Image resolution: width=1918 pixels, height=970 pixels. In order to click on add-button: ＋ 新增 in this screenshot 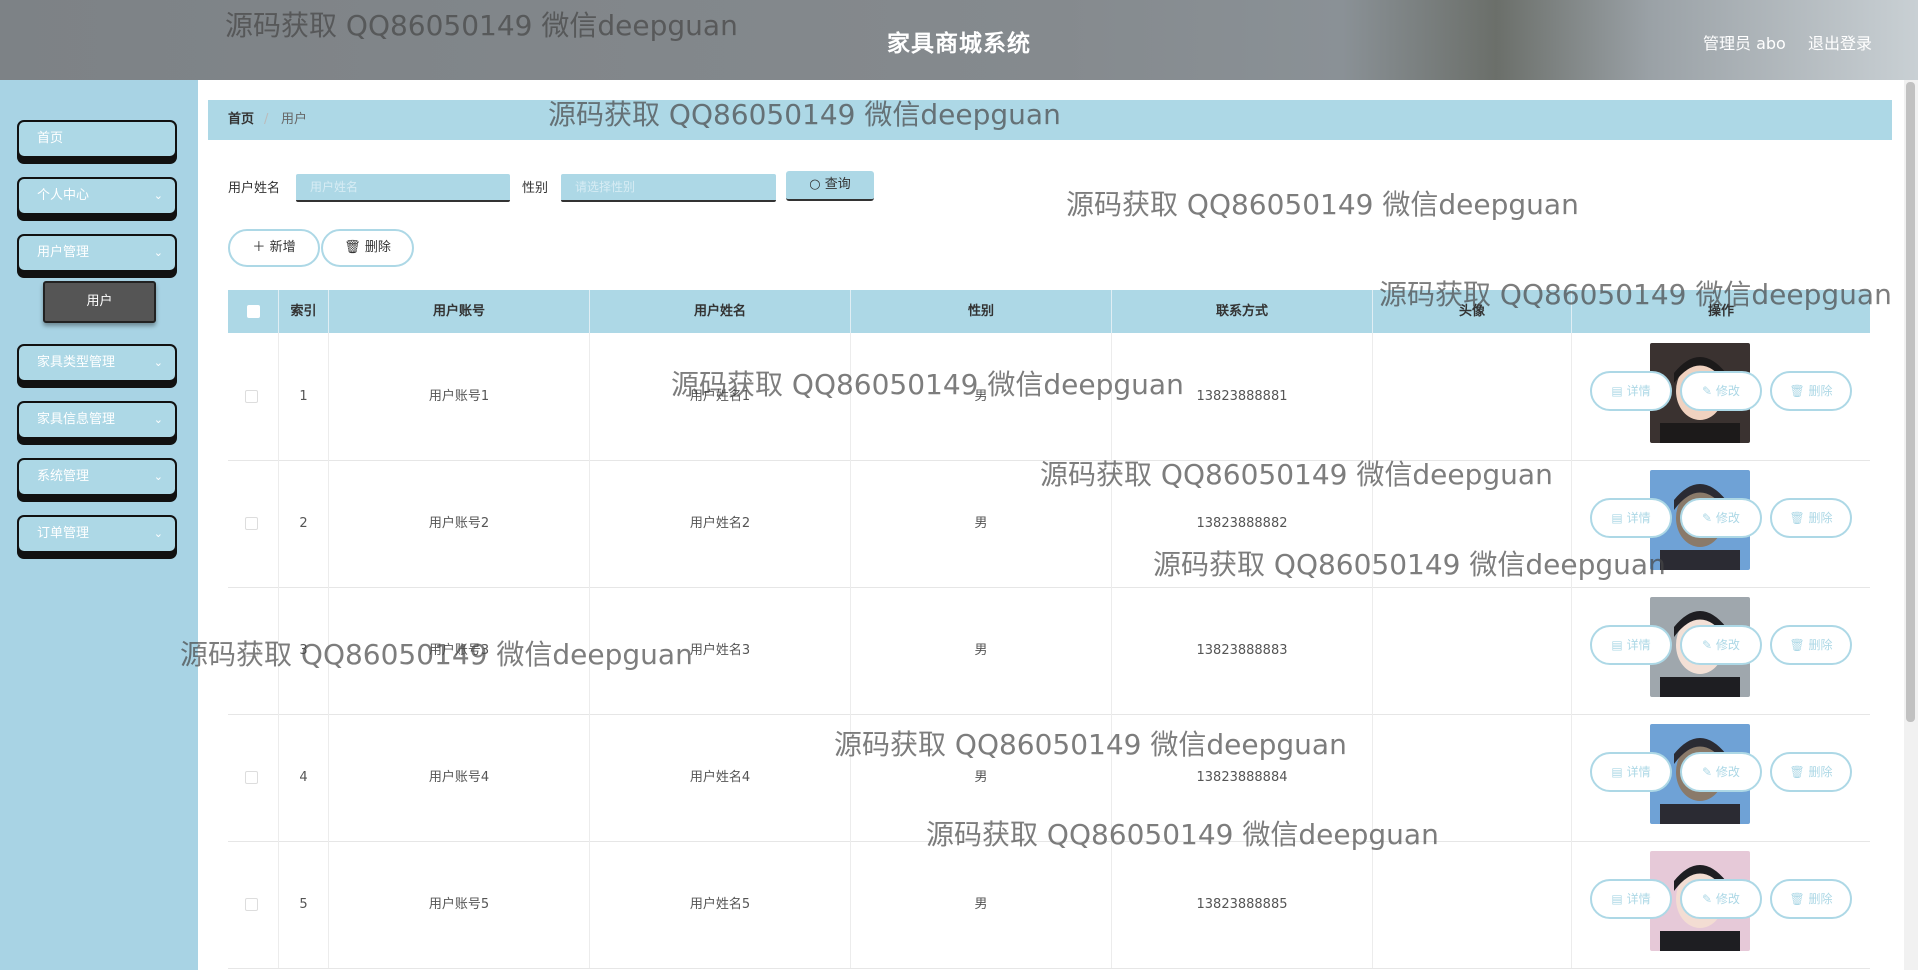, I will do `click(274, 248)`.